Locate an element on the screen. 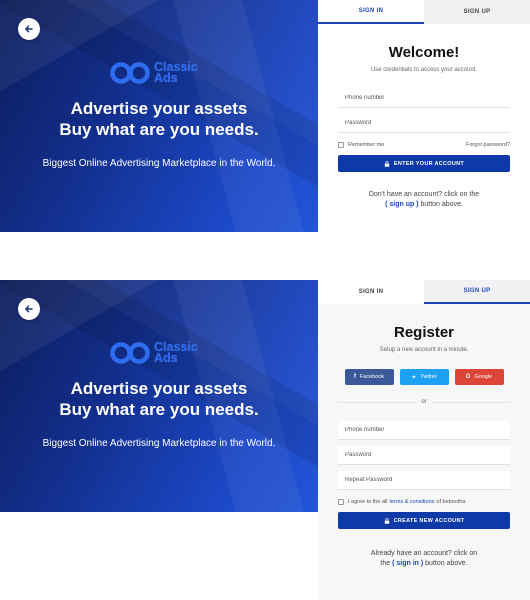 The width and height of the screenshot is (530, 600). create-account-button: CREATE NEW ACCOUNT is located at coordinates (424, 520).